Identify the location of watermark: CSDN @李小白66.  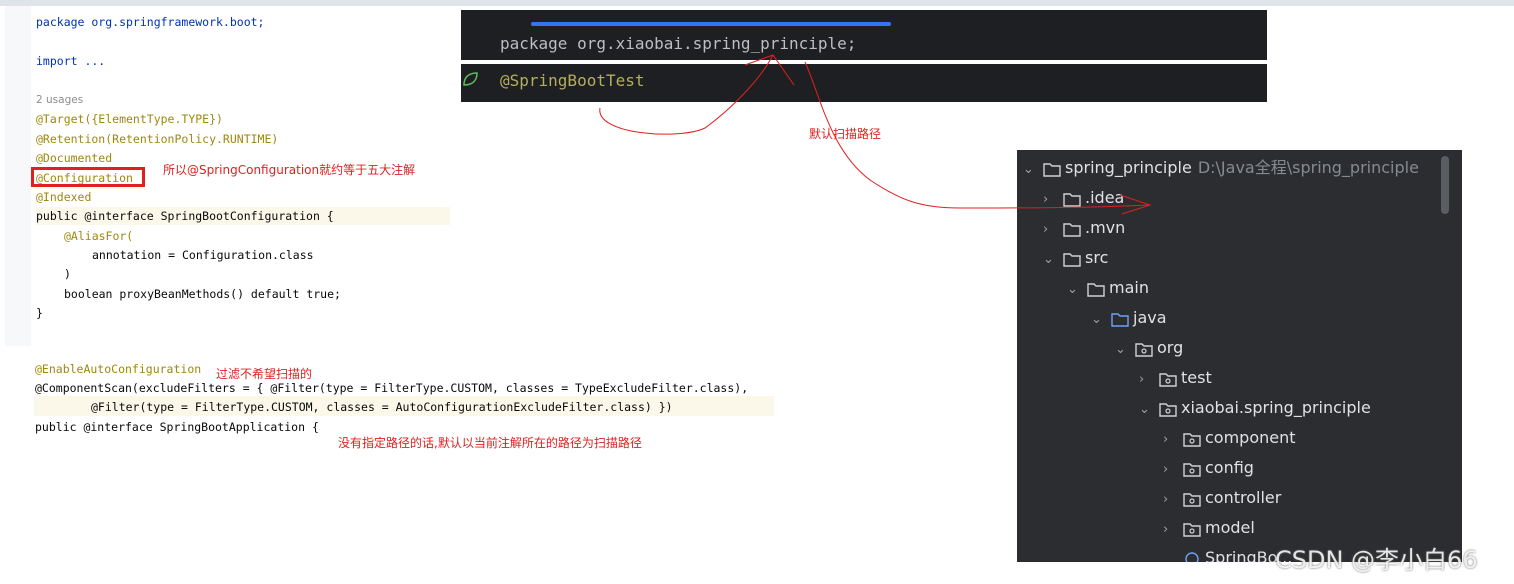
(1376, 560).